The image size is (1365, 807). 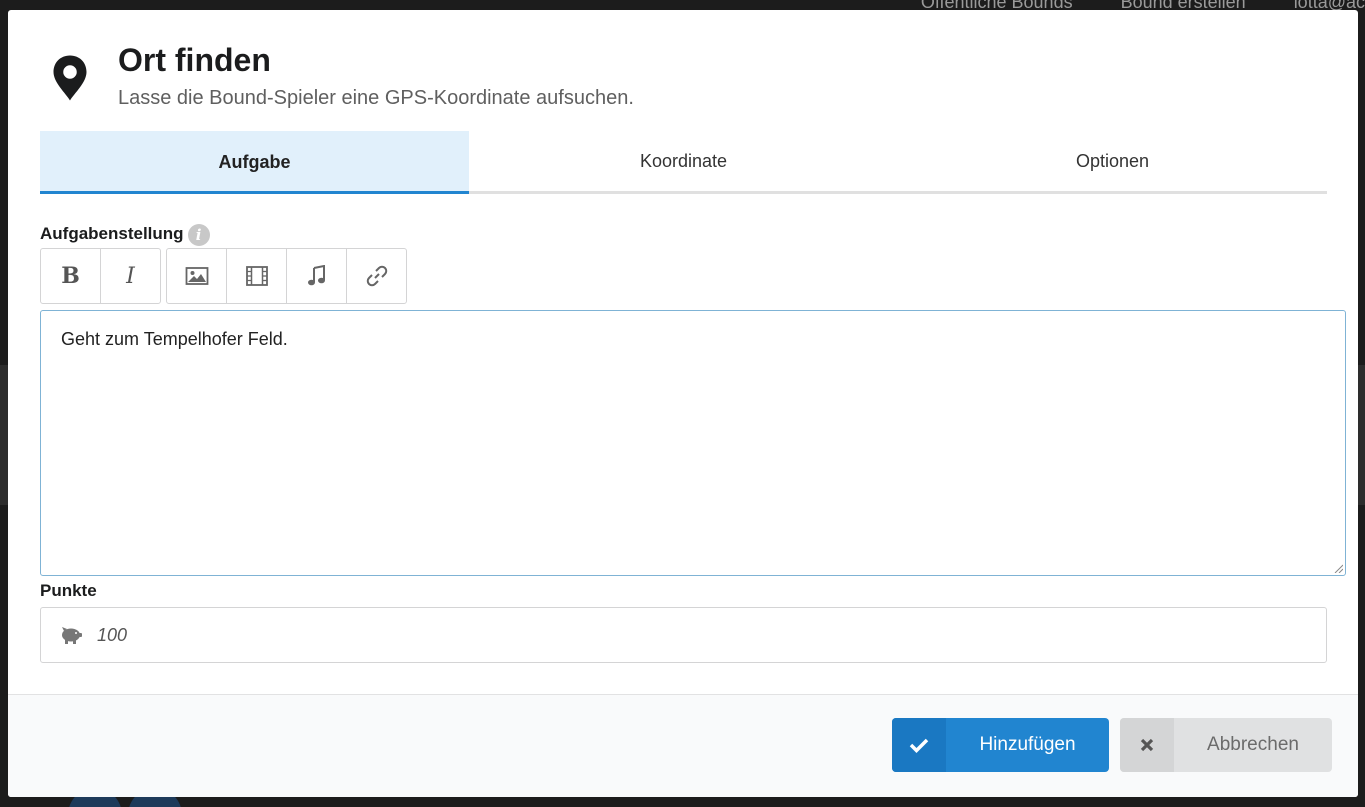 I want to click on add-button-label: Hinzufügen, so click(x=1027, y=744).